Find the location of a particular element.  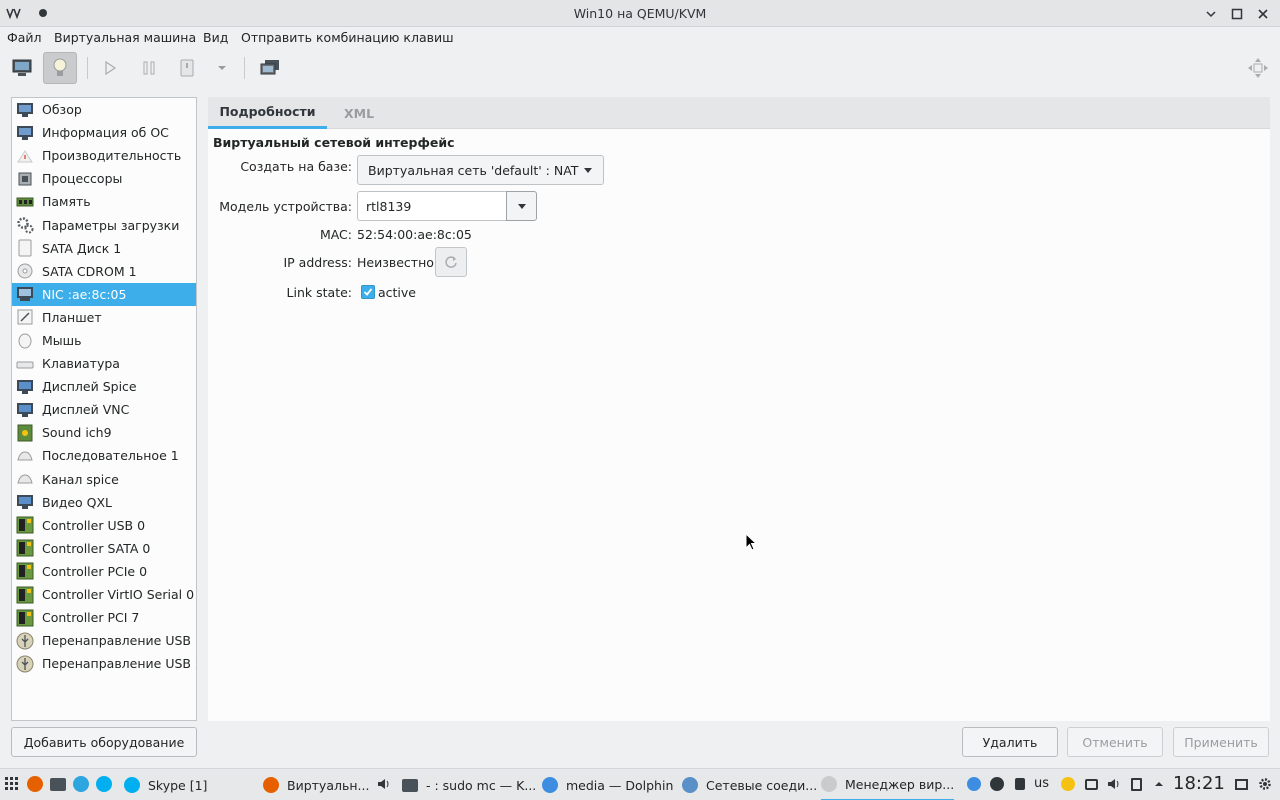

keyboard-layout-indicator: us is located at coordinates (1041, 783).